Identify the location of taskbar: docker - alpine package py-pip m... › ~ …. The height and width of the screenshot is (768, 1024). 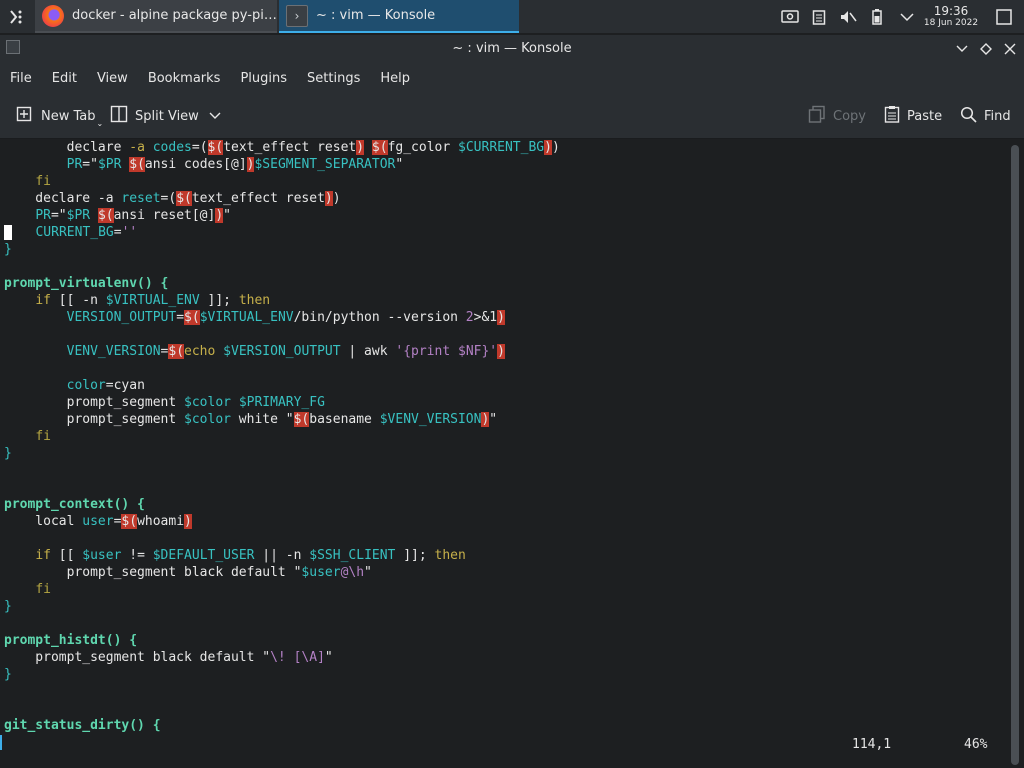
(512, 16).